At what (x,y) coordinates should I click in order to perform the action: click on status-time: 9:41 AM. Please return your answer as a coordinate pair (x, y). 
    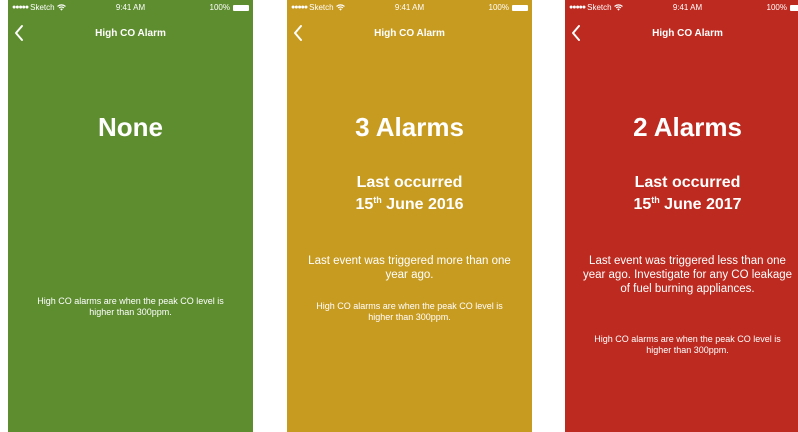
    Looking at the image, I should click on (687, 7).